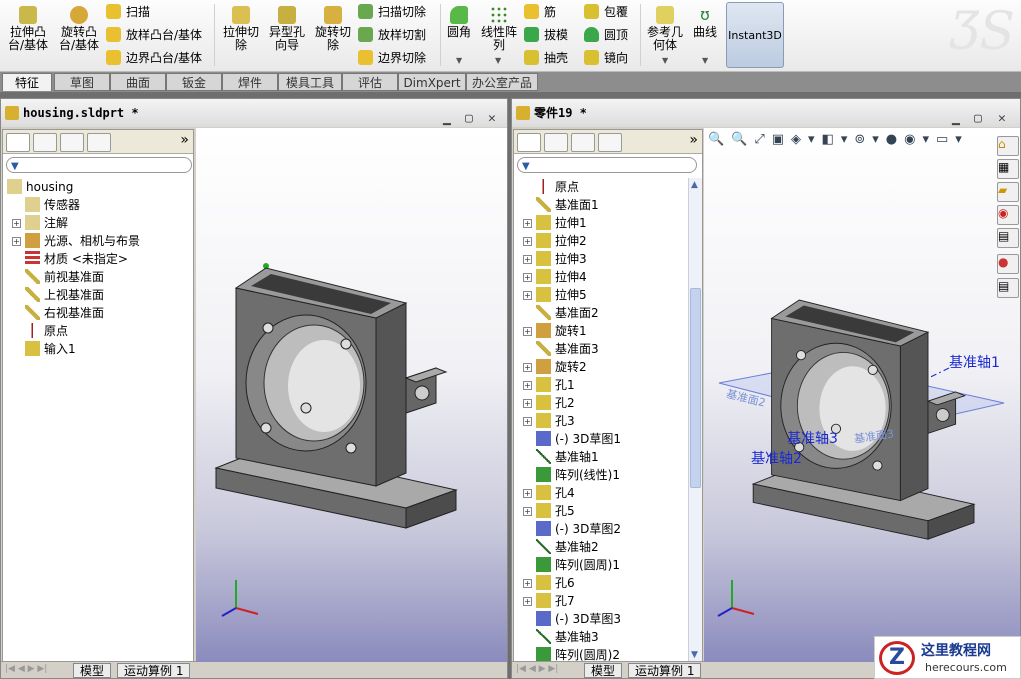 This screenshot has width=1021, height=679. What do you see at coordinates (40, 187) in the screenshot?
I see `tree-item: housing` at bounding box center [40, 187].